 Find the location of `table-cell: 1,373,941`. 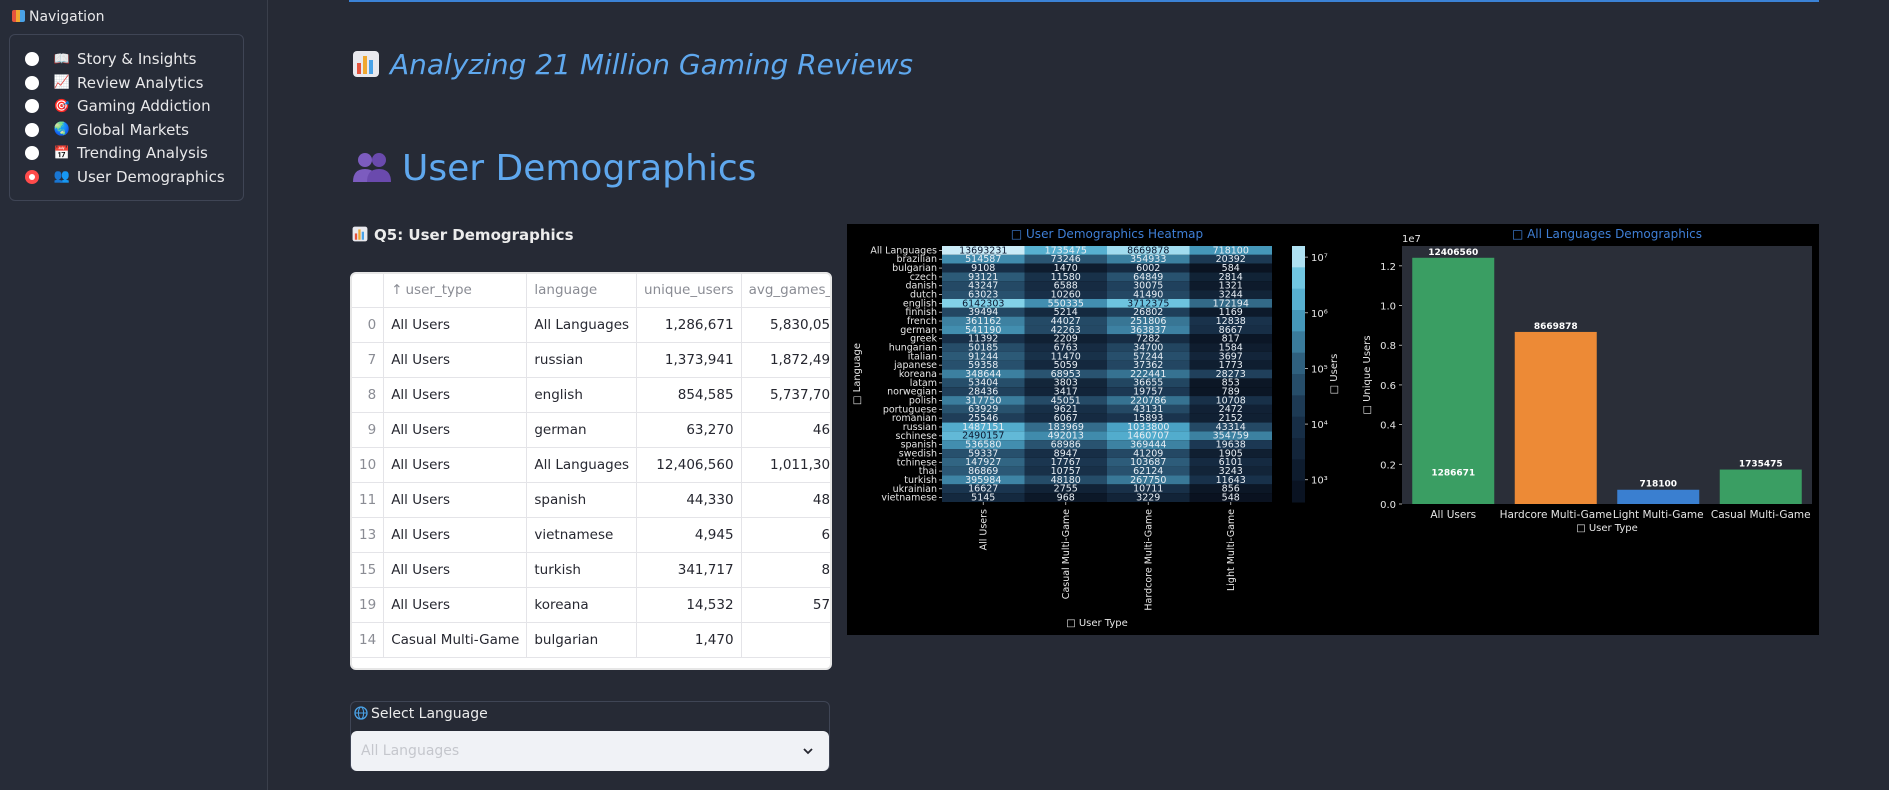

table-cell: 1,373,941 is located at coordinates (689, 360).